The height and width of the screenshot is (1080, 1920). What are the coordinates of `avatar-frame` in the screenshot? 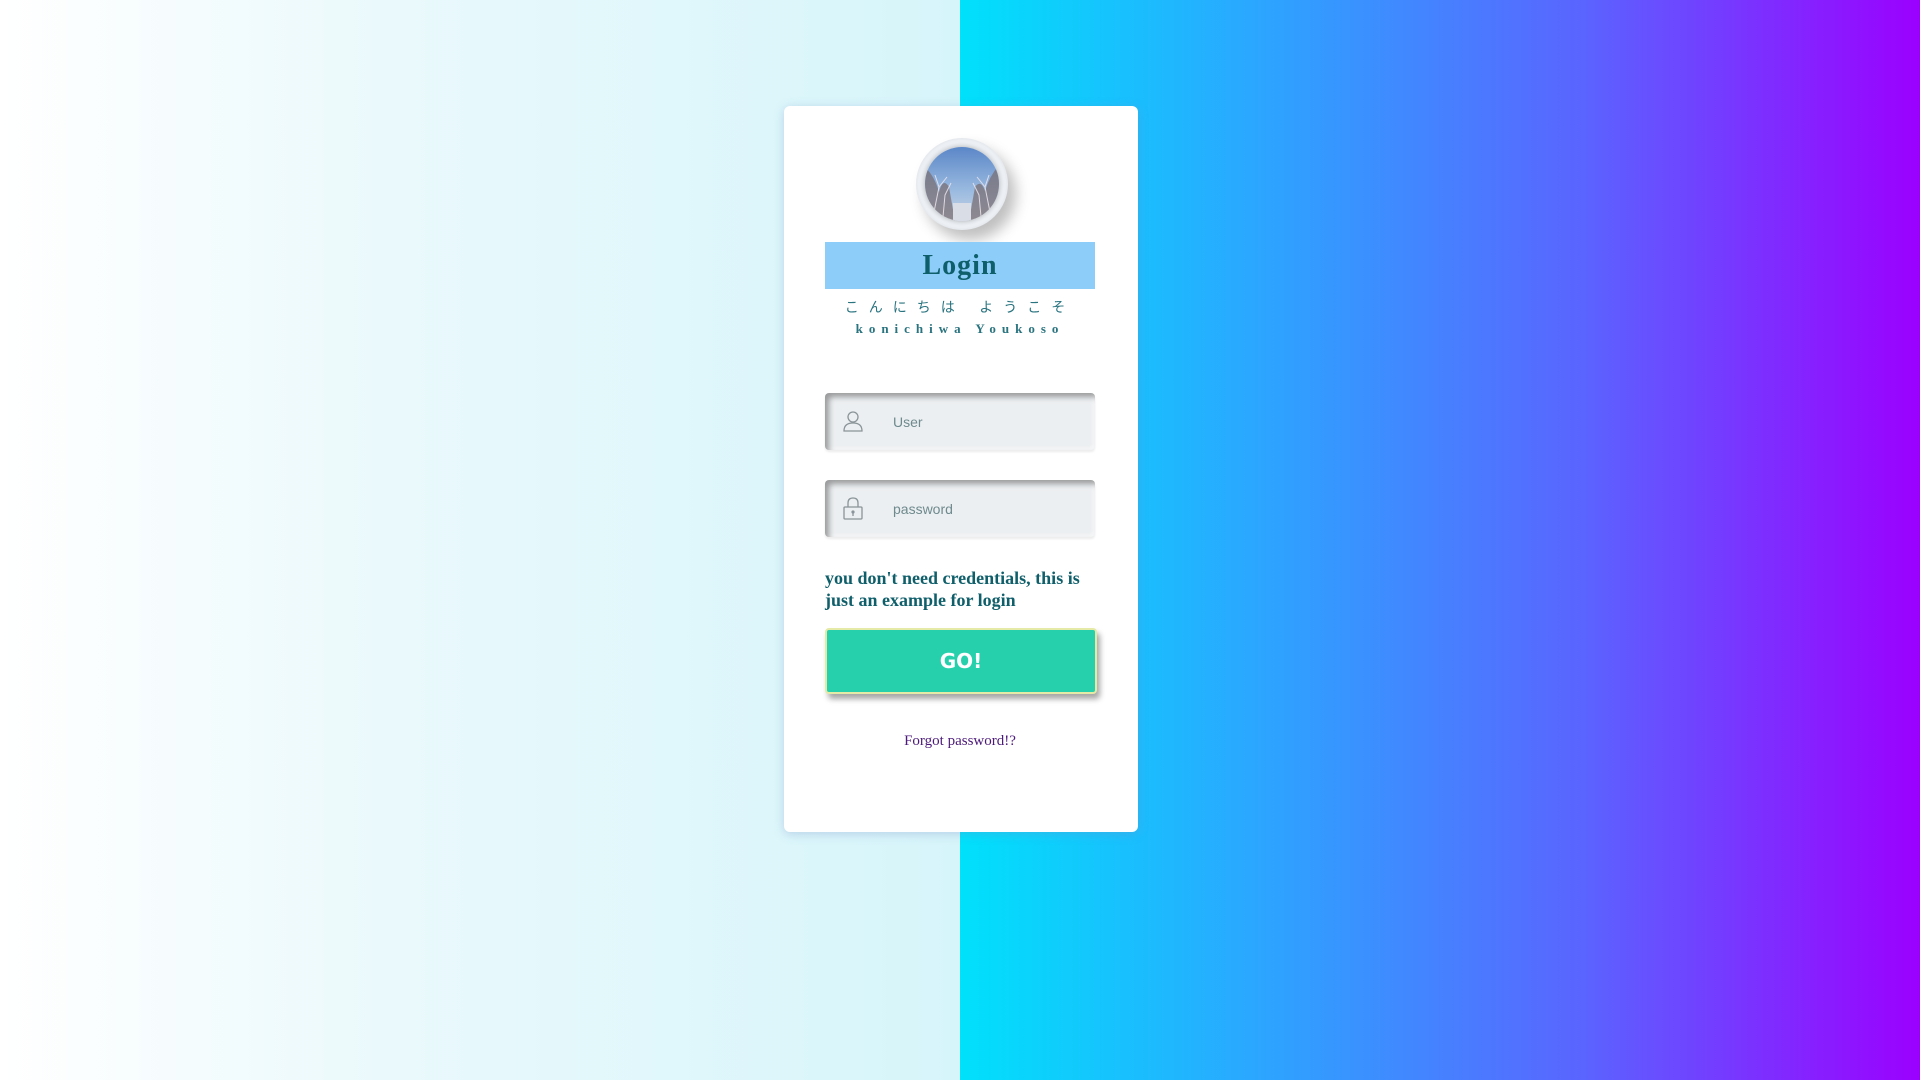 It's located at (962, 184).